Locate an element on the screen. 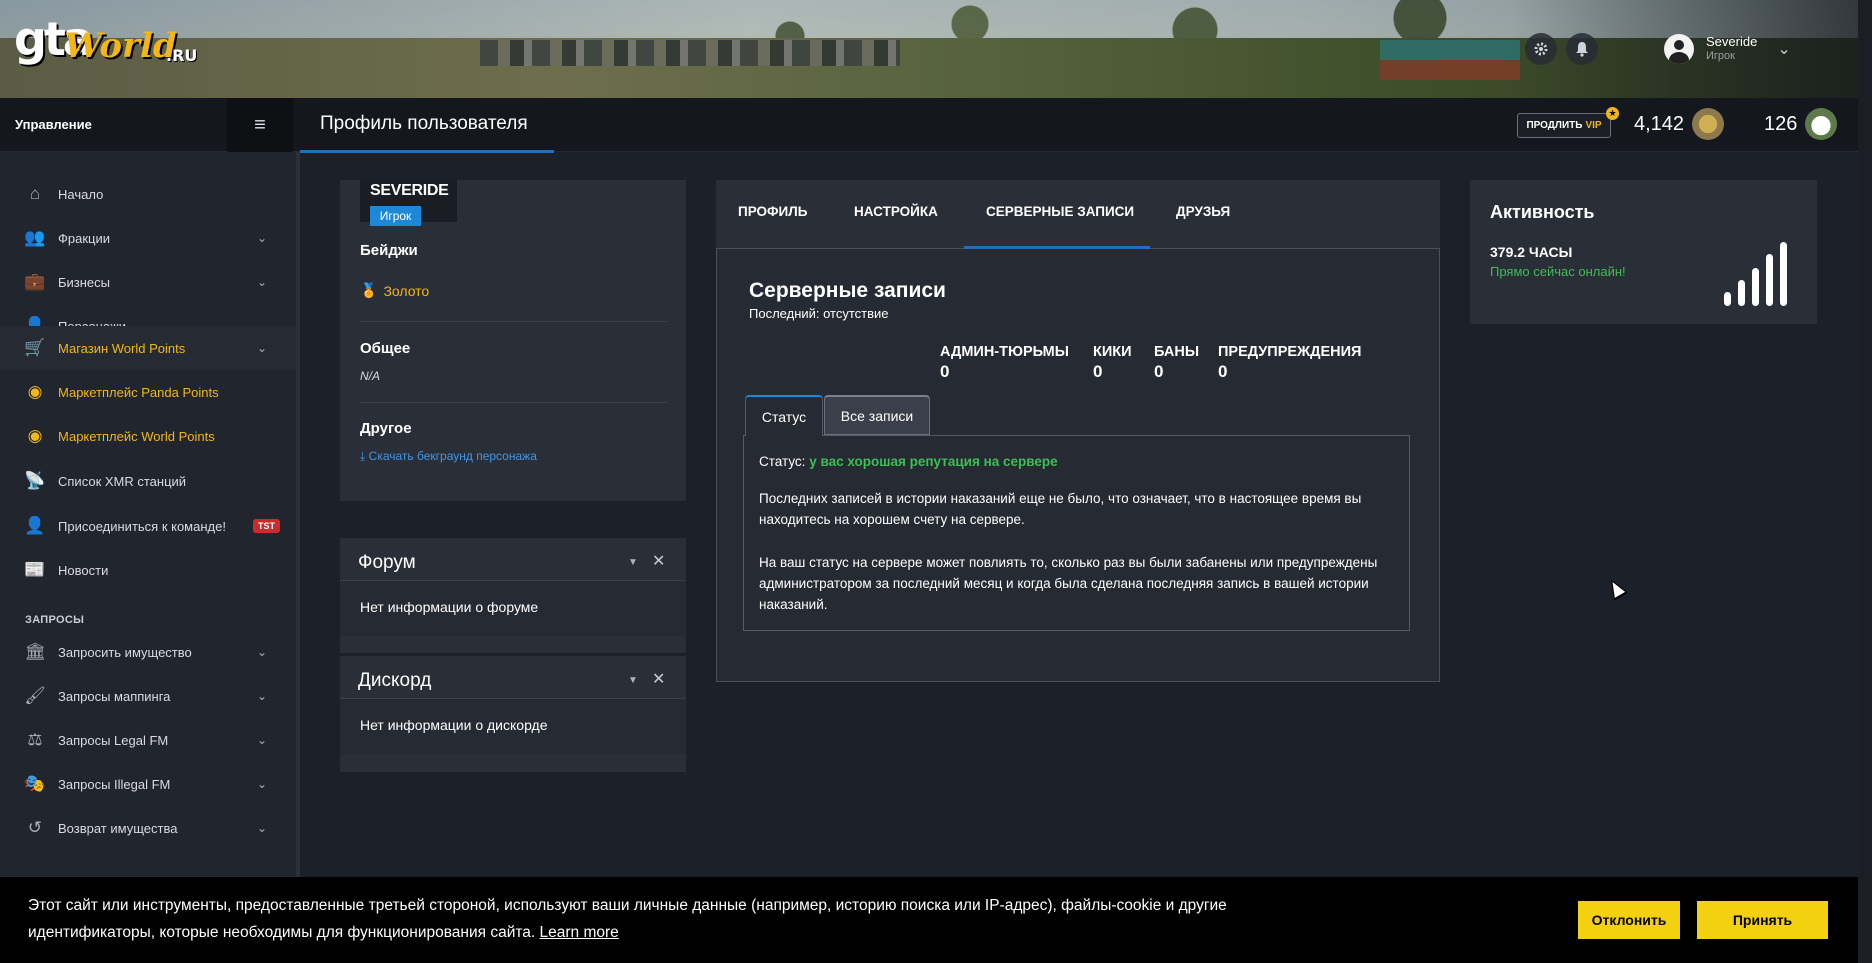 The image size is (1872, 963). tab-server-records: СЕРВЕРНЫЕ ЗАПИСИ is located at coordinates (1060, 214).